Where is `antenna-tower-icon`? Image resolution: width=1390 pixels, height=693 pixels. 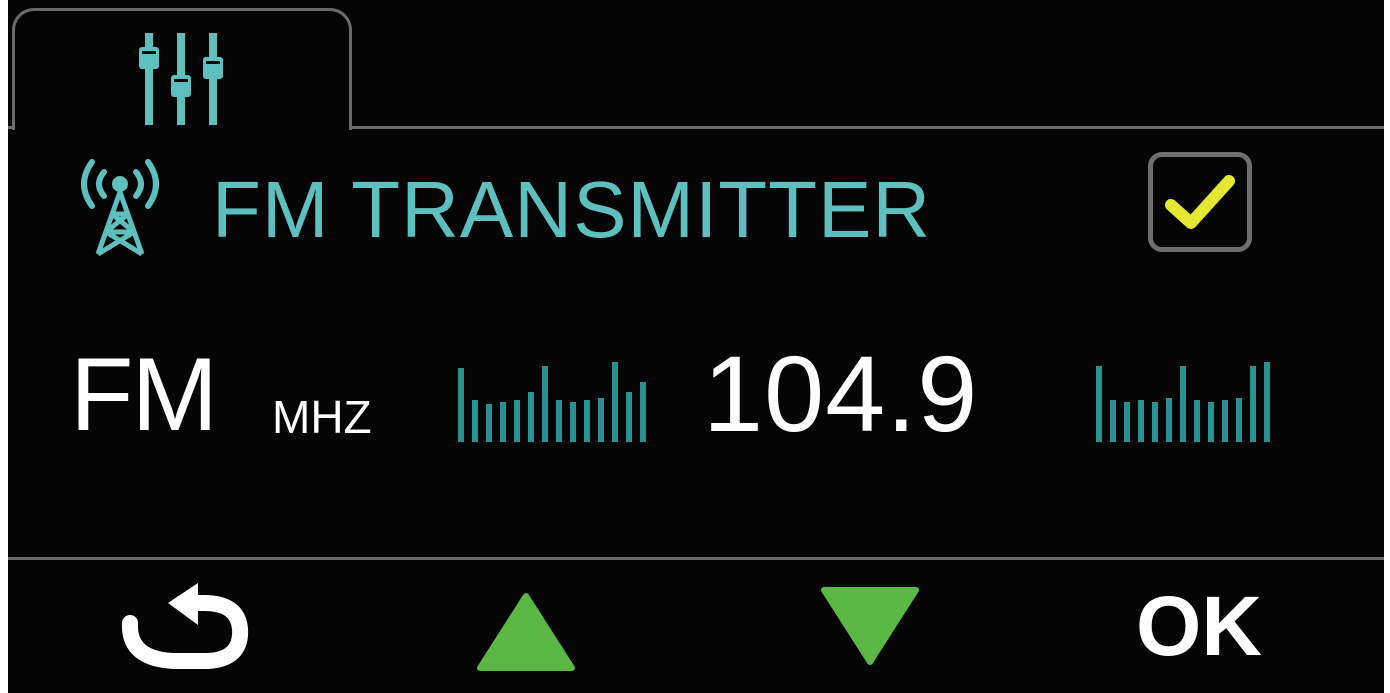 antenna-tower-icon is located at coordinates (120, 207).